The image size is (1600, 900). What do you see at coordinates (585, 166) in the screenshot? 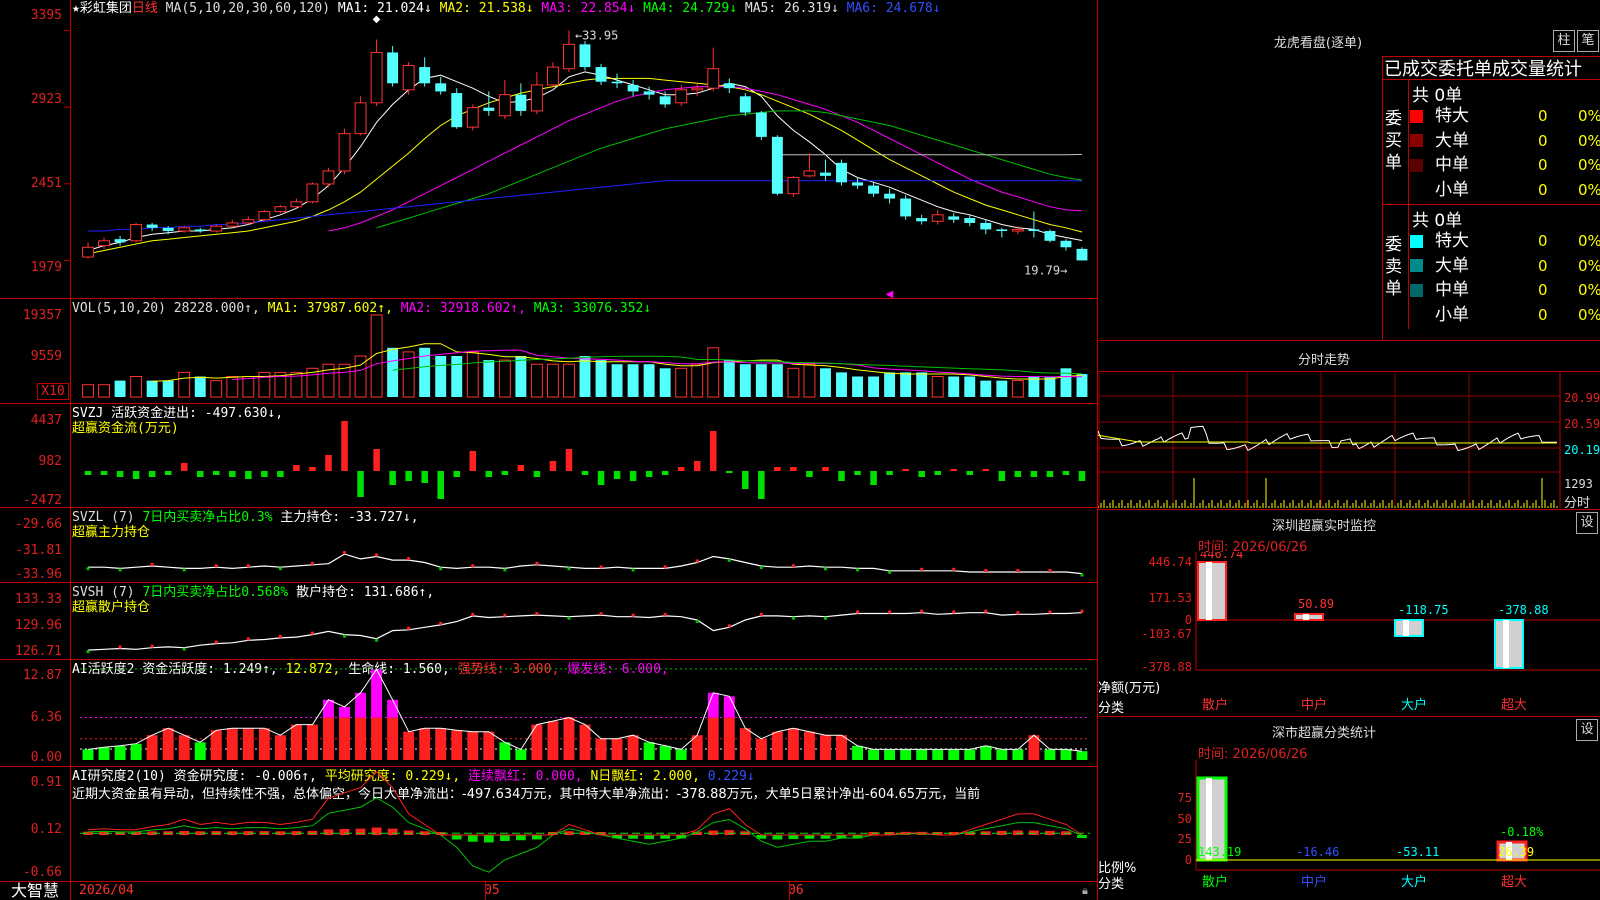
I see `ma-line-ma2` at bounding box center [585, 166].